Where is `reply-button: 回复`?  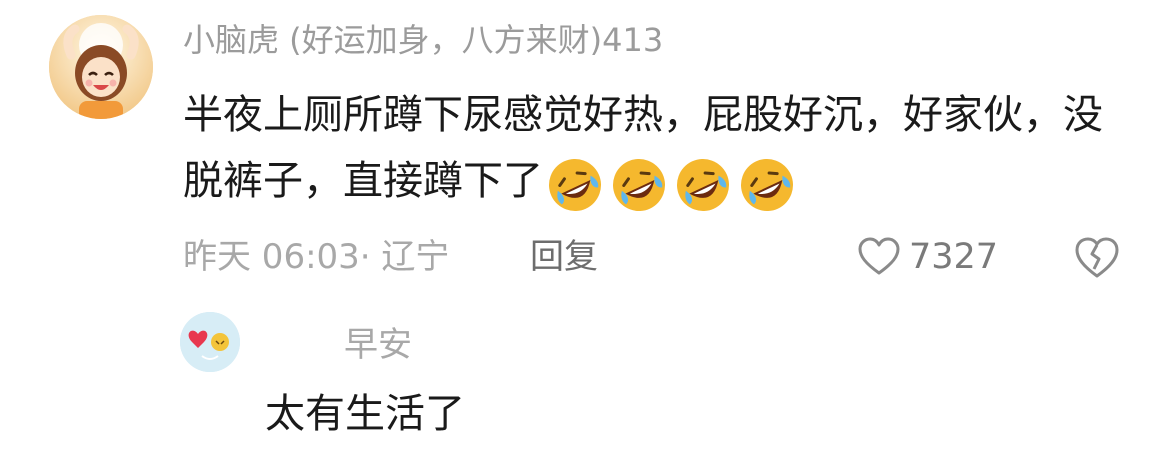 reply-button: 回复 is located at coordinates (564, 257).